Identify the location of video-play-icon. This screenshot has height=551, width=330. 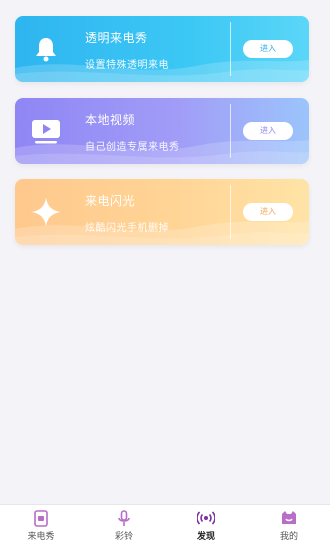
(46, 131).